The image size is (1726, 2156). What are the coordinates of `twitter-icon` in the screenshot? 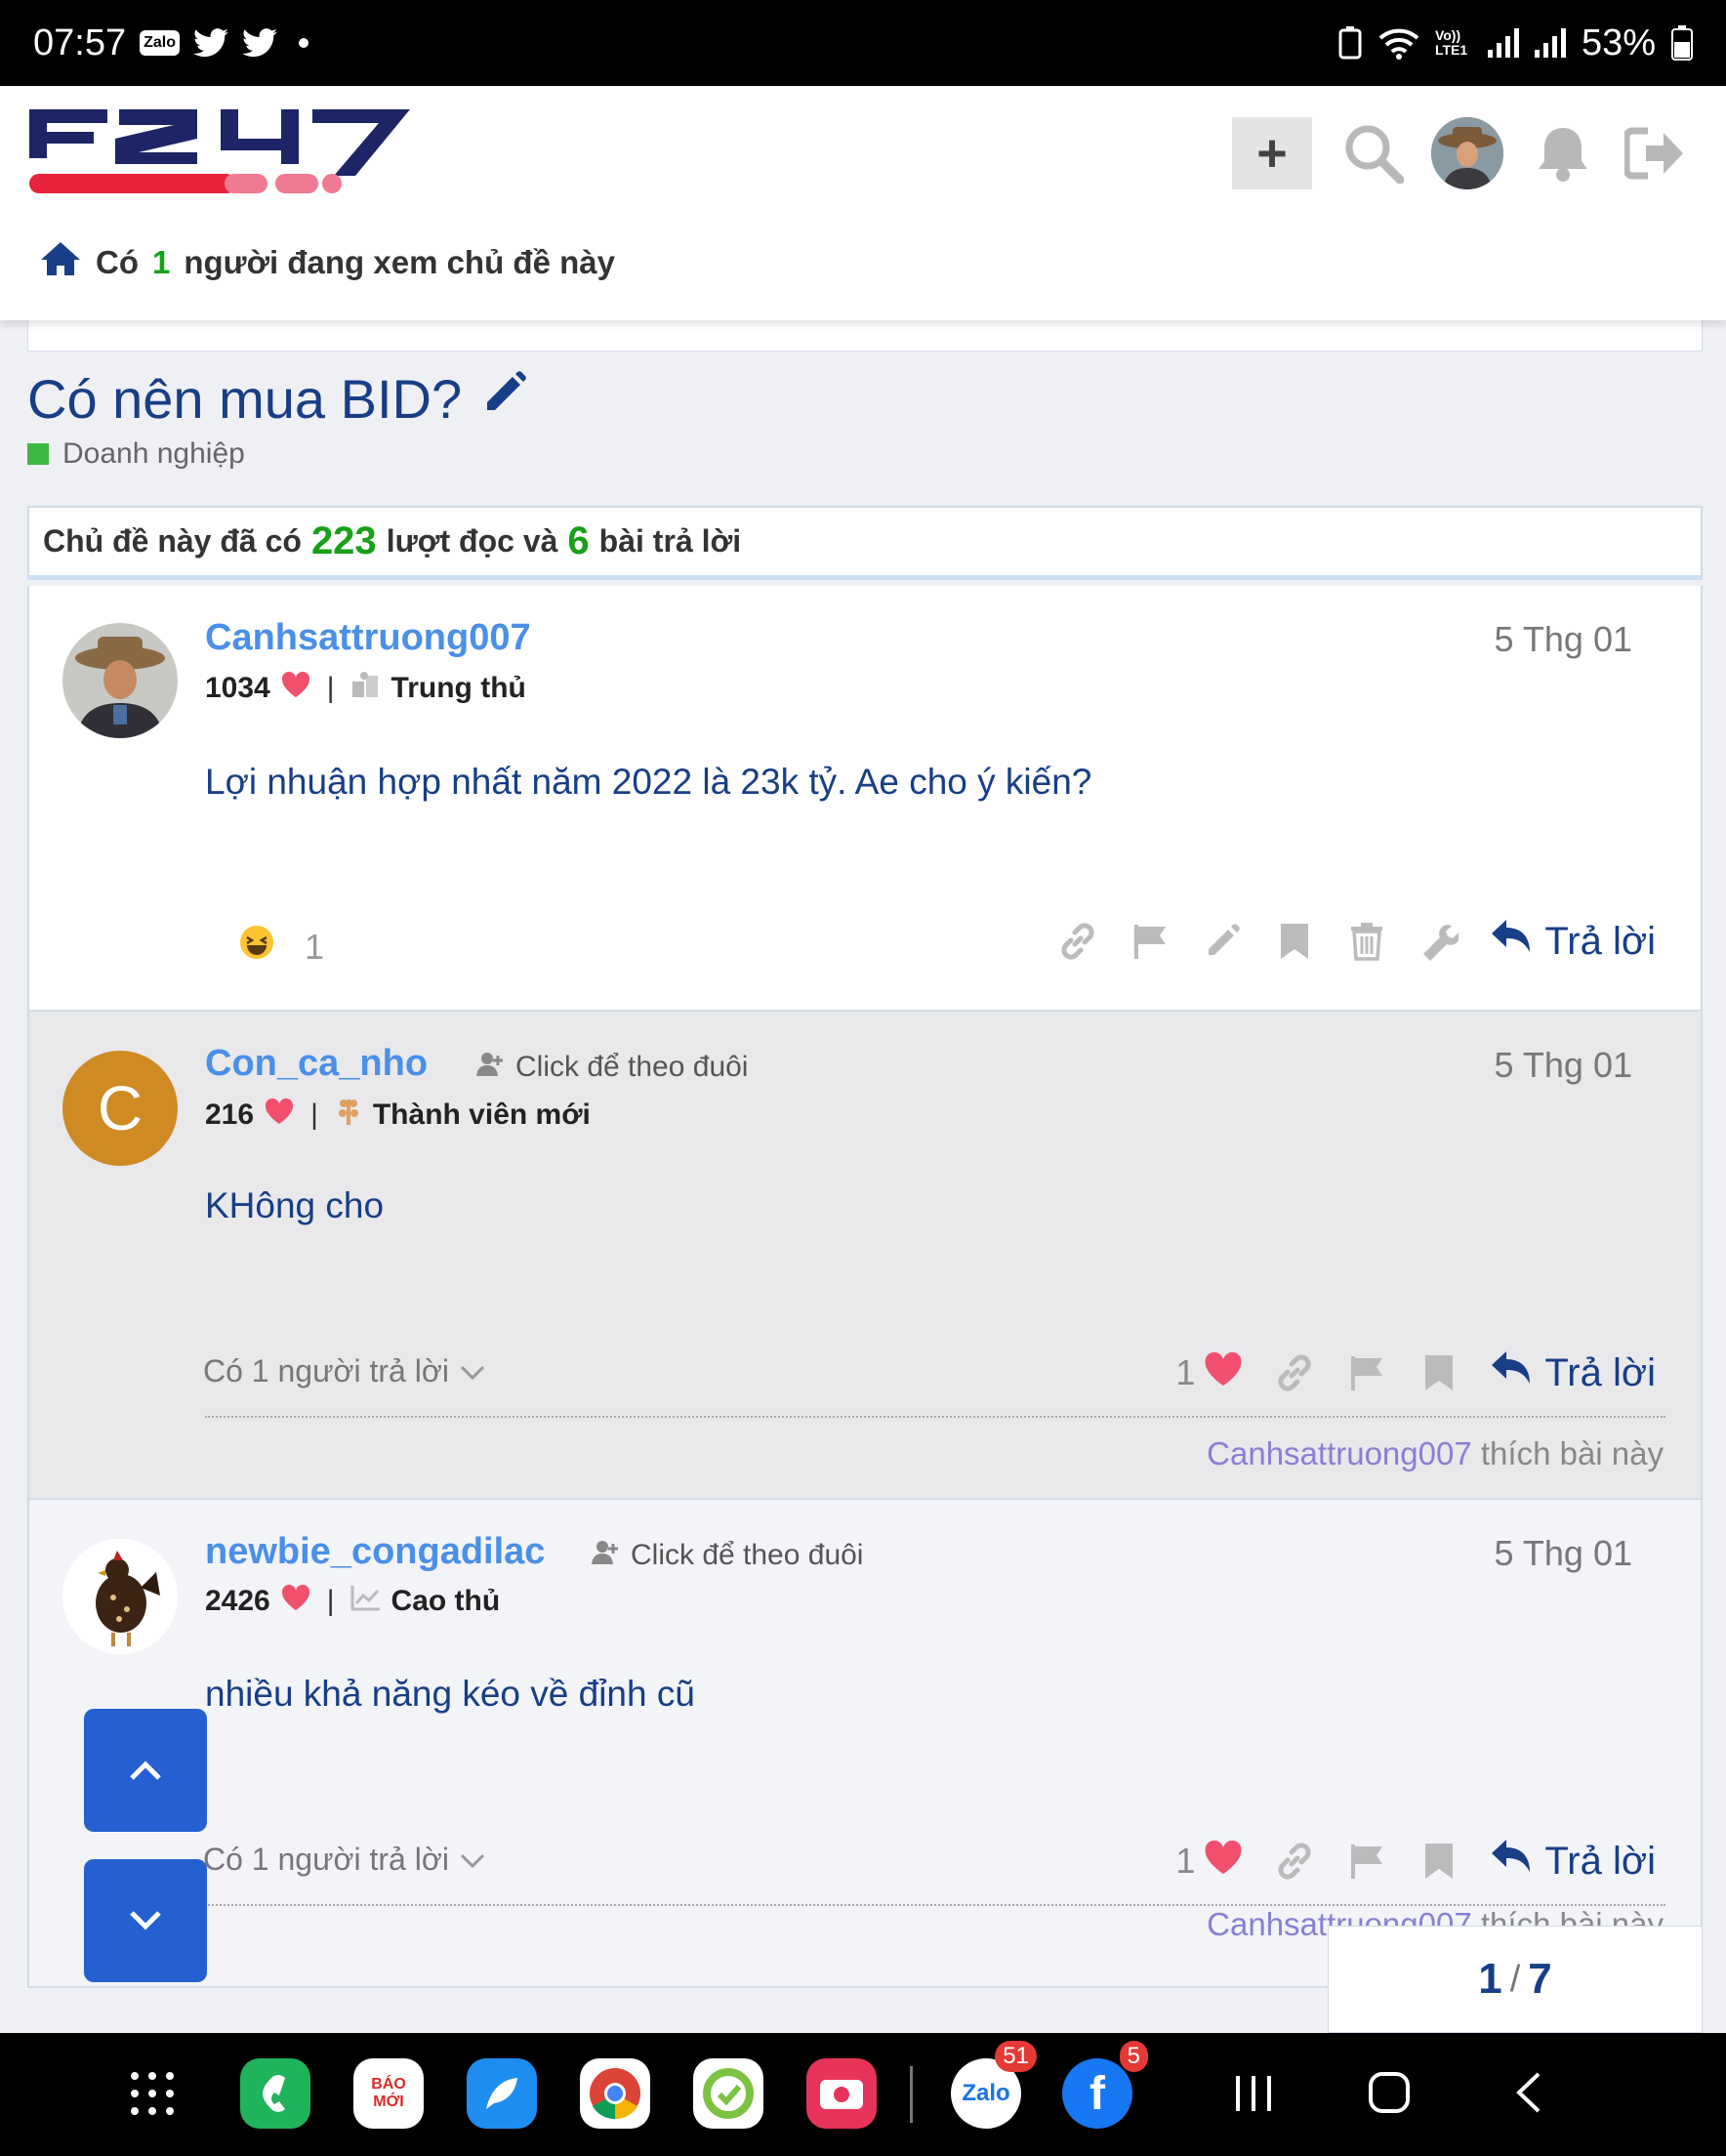 It's located at (259, 43).